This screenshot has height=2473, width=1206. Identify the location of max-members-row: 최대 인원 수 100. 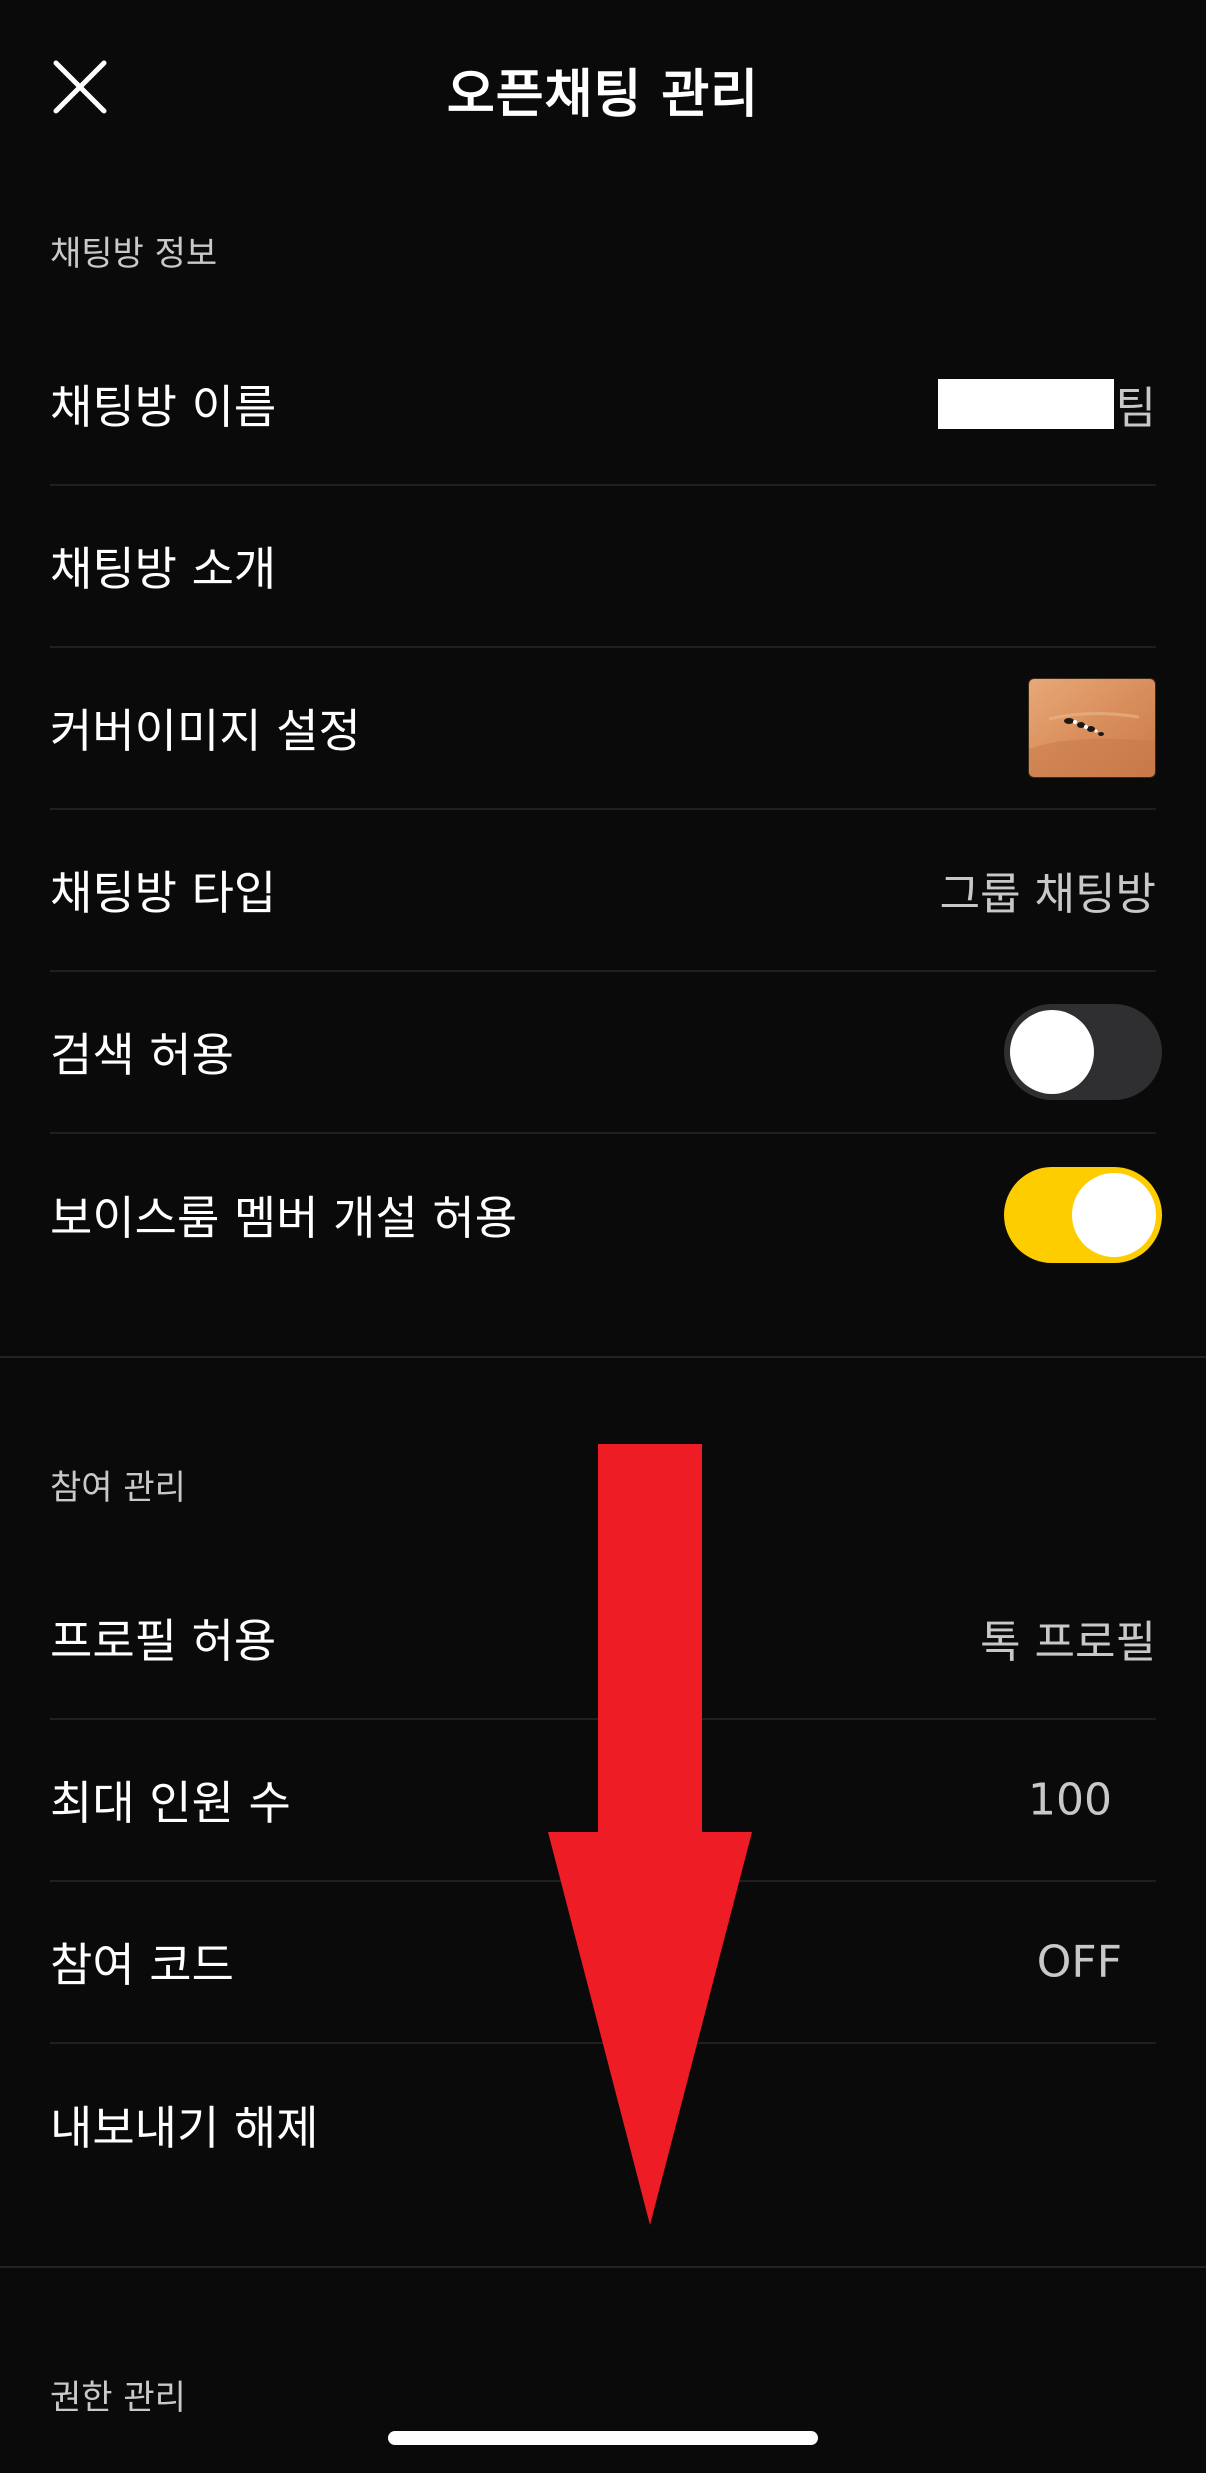
(603, 1801).